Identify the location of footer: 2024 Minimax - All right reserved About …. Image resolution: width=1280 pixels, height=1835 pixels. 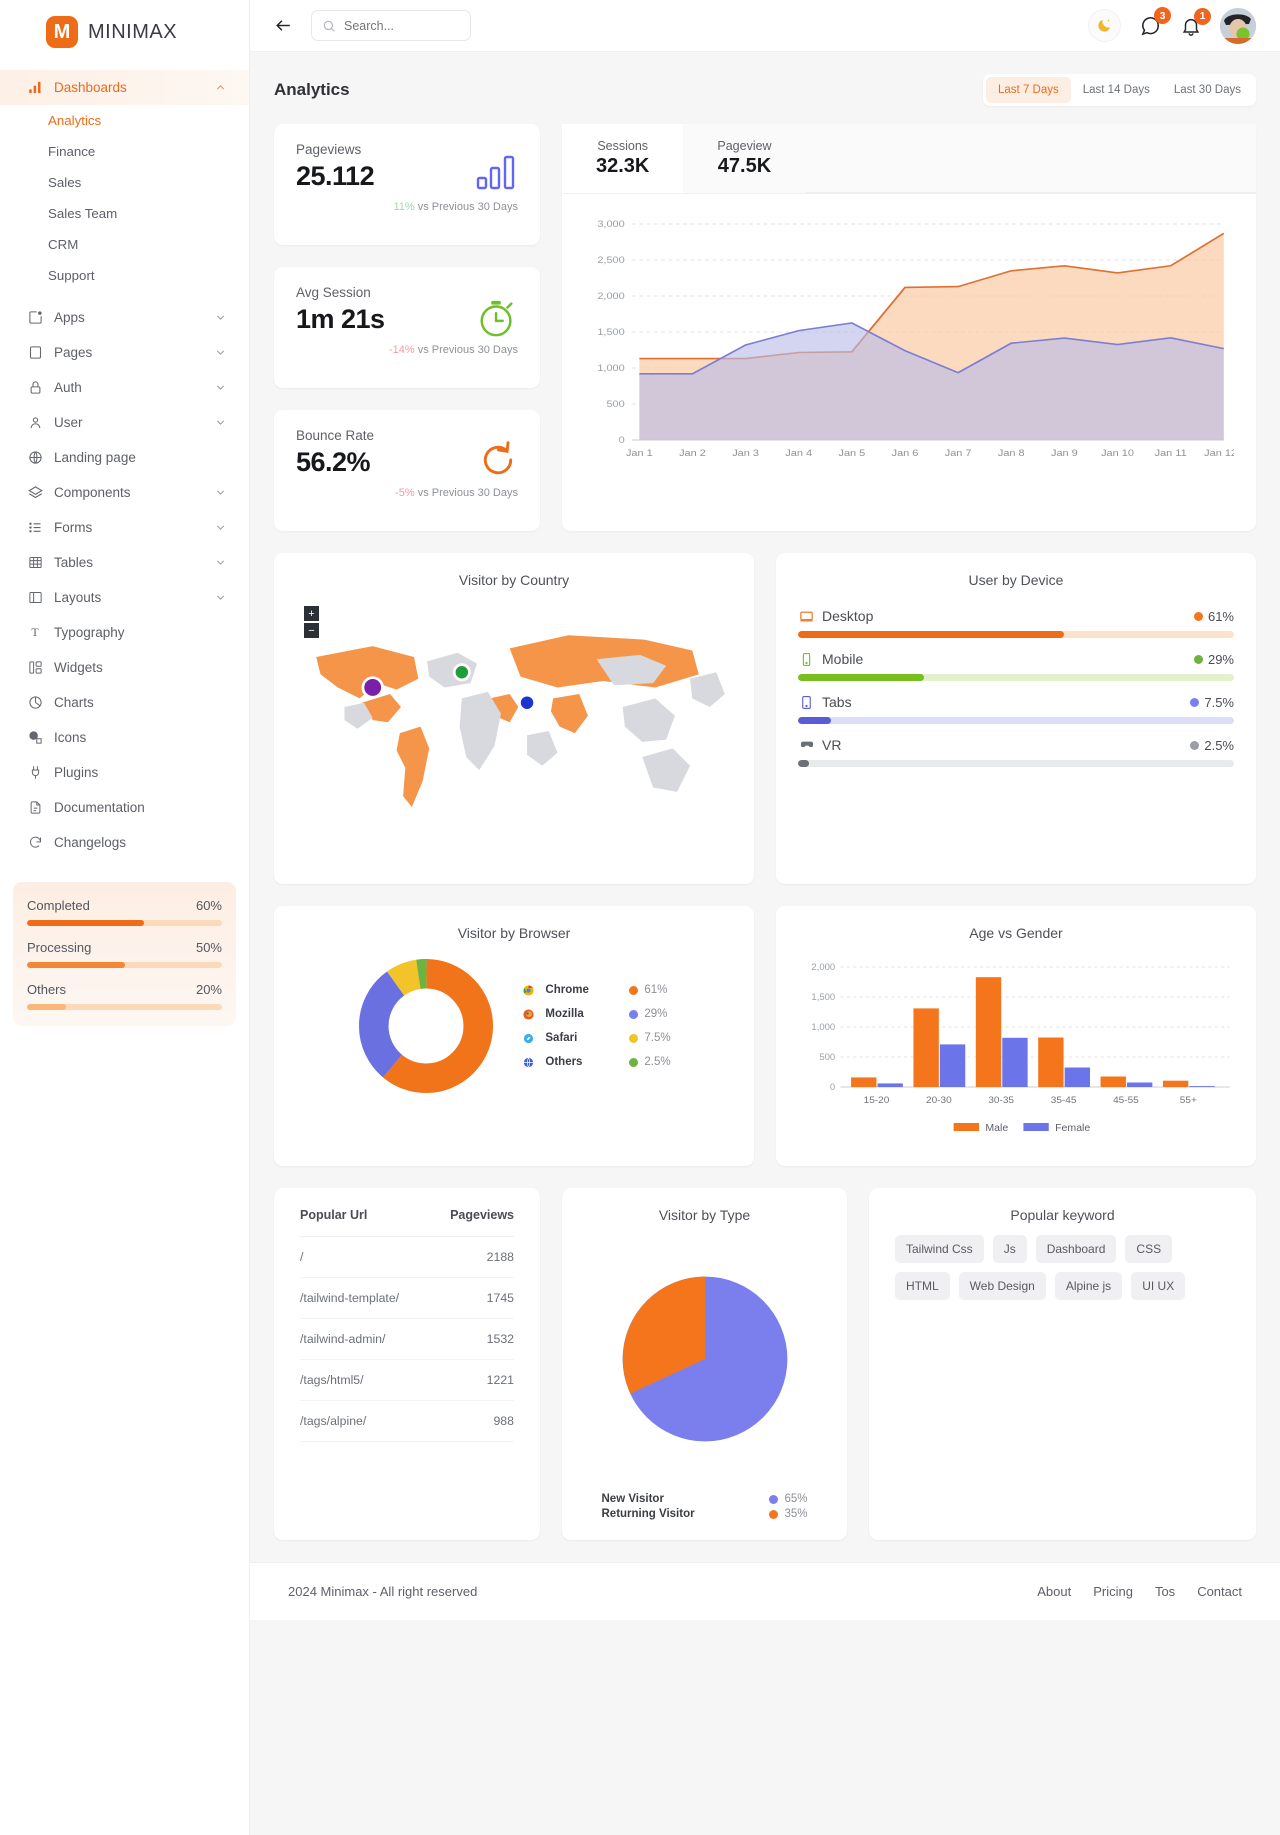
(765, 1591).